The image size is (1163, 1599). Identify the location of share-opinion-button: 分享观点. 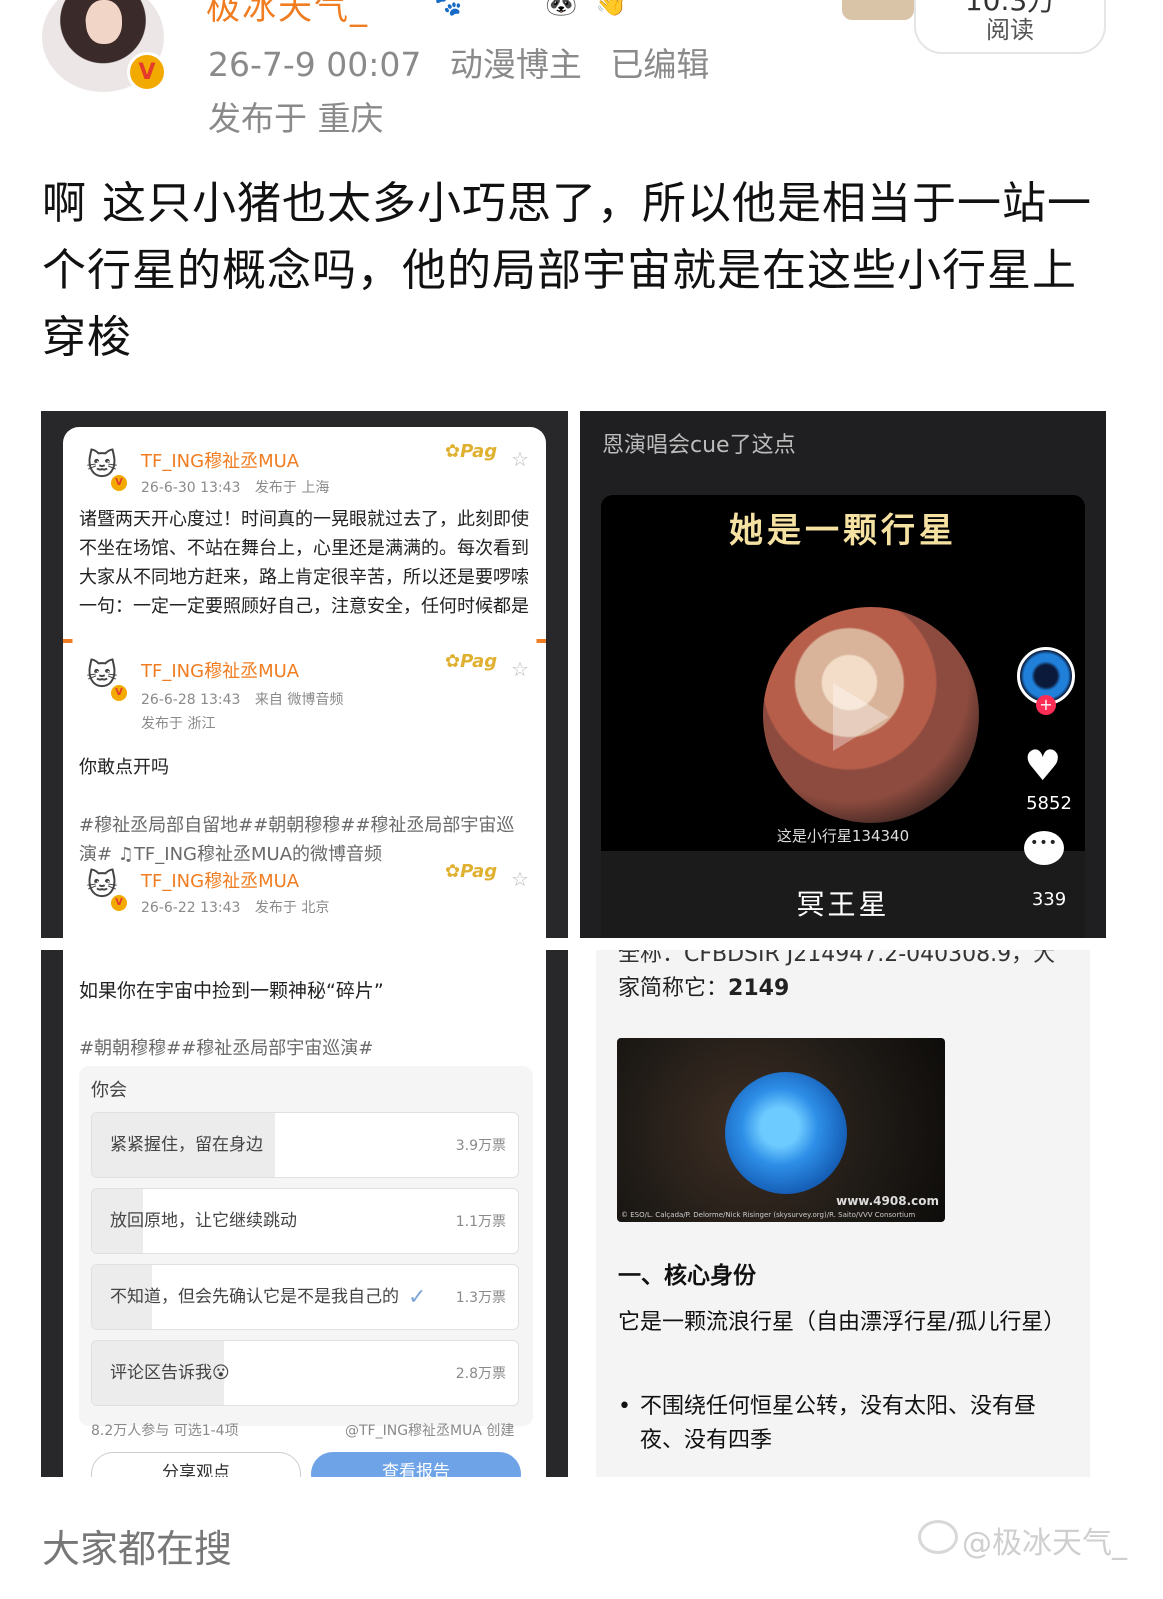
(196, 1464).